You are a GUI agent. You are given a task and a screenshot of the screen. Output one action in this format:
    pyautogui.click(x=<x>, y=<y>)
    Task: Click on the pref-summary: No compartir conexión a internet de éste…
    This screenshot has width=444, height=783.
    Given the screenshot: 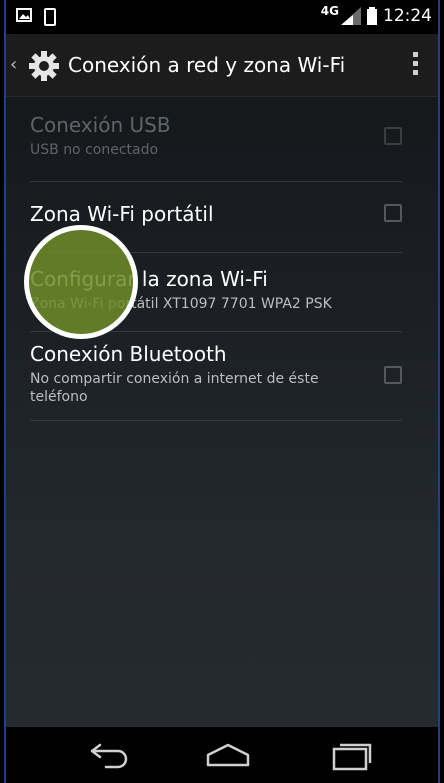 What is the action you would take?
    pyautogui.click(x=174, y=388)
    